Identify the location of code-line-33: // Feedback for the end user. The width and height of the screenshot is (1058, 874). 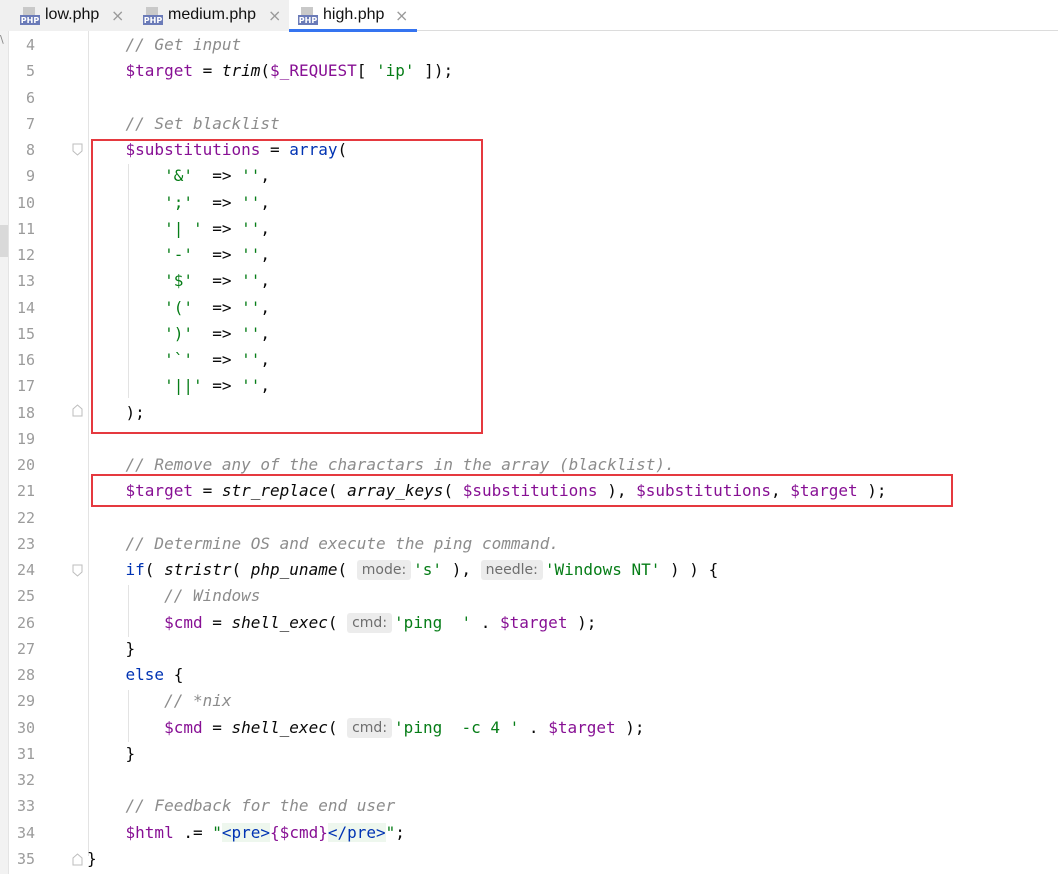
(260, 805).